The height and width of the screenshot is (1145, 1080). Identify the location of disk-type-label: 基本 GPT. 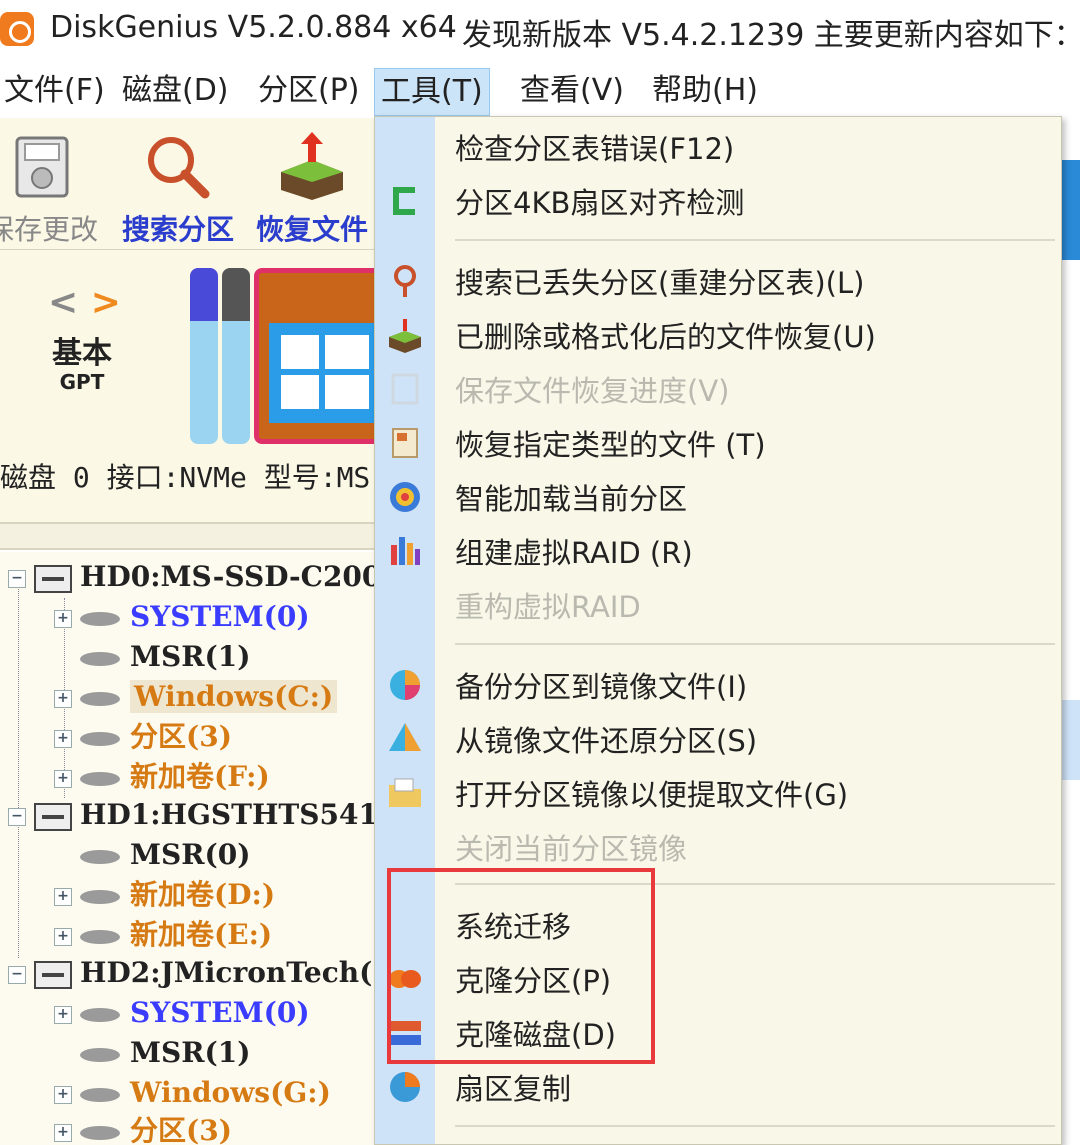
(82, 367).